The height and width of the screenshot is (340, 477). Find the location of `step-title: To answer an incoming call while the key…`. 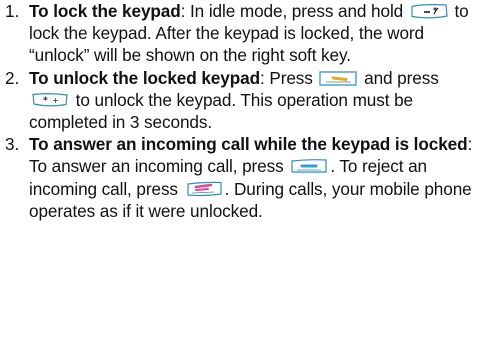

step-title: To answer an incoming call while the key… is located at coordinates (248, 144).